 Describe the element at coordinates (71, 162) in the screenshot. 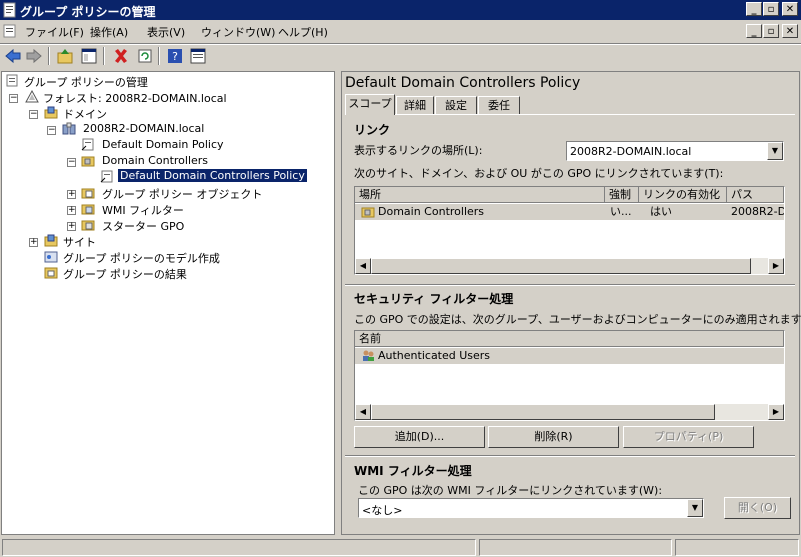

I see `expand-toggle-domain-controllers: −` at that location.